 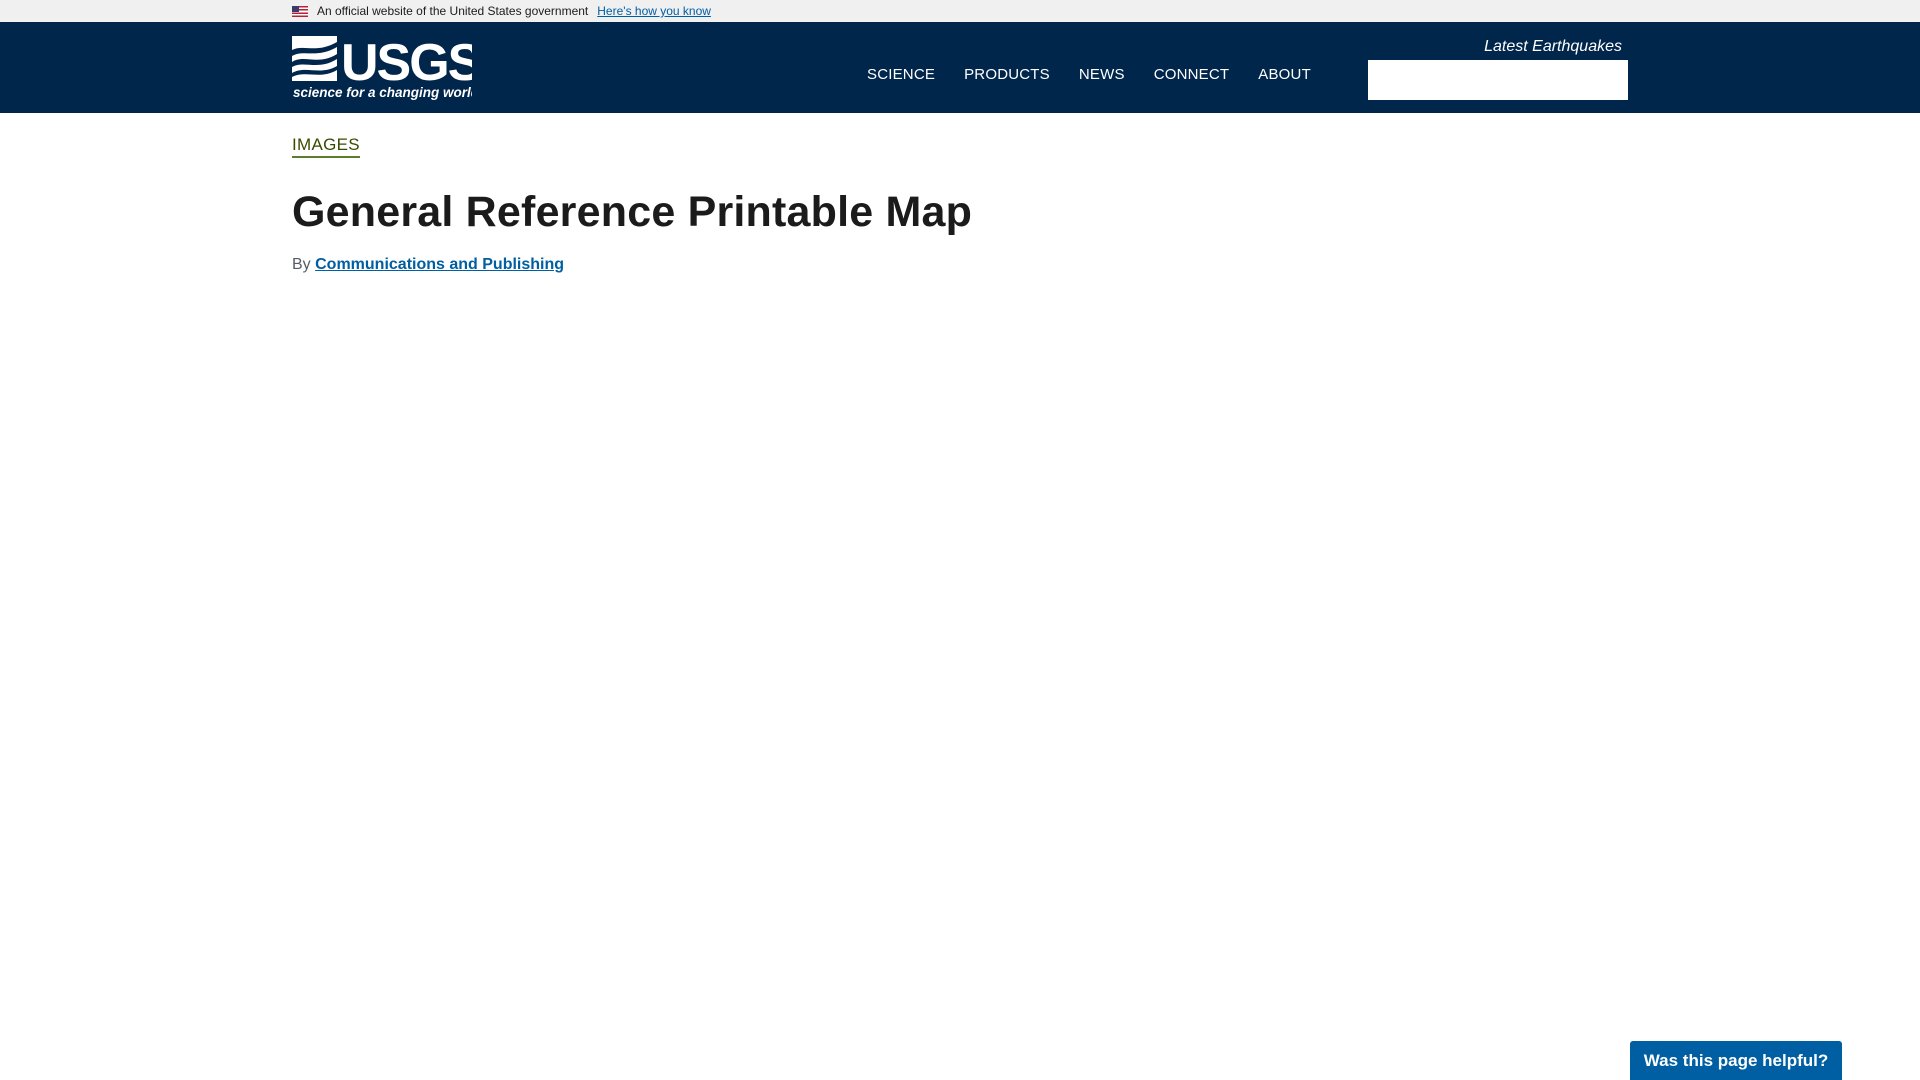 What do you see at coordinates (300, 11) in the screenshot?
I see `us-flag-icon` at bounding box center [300, 11].